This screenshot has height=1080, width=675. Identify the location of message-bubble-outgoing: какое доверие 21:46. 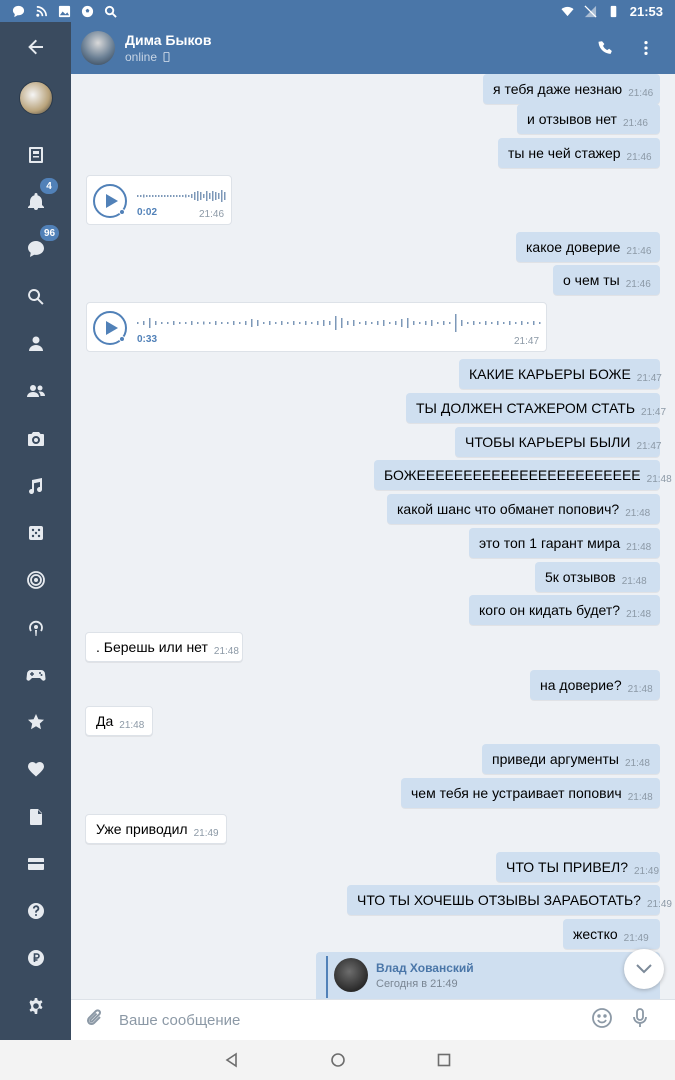
(588, 247).